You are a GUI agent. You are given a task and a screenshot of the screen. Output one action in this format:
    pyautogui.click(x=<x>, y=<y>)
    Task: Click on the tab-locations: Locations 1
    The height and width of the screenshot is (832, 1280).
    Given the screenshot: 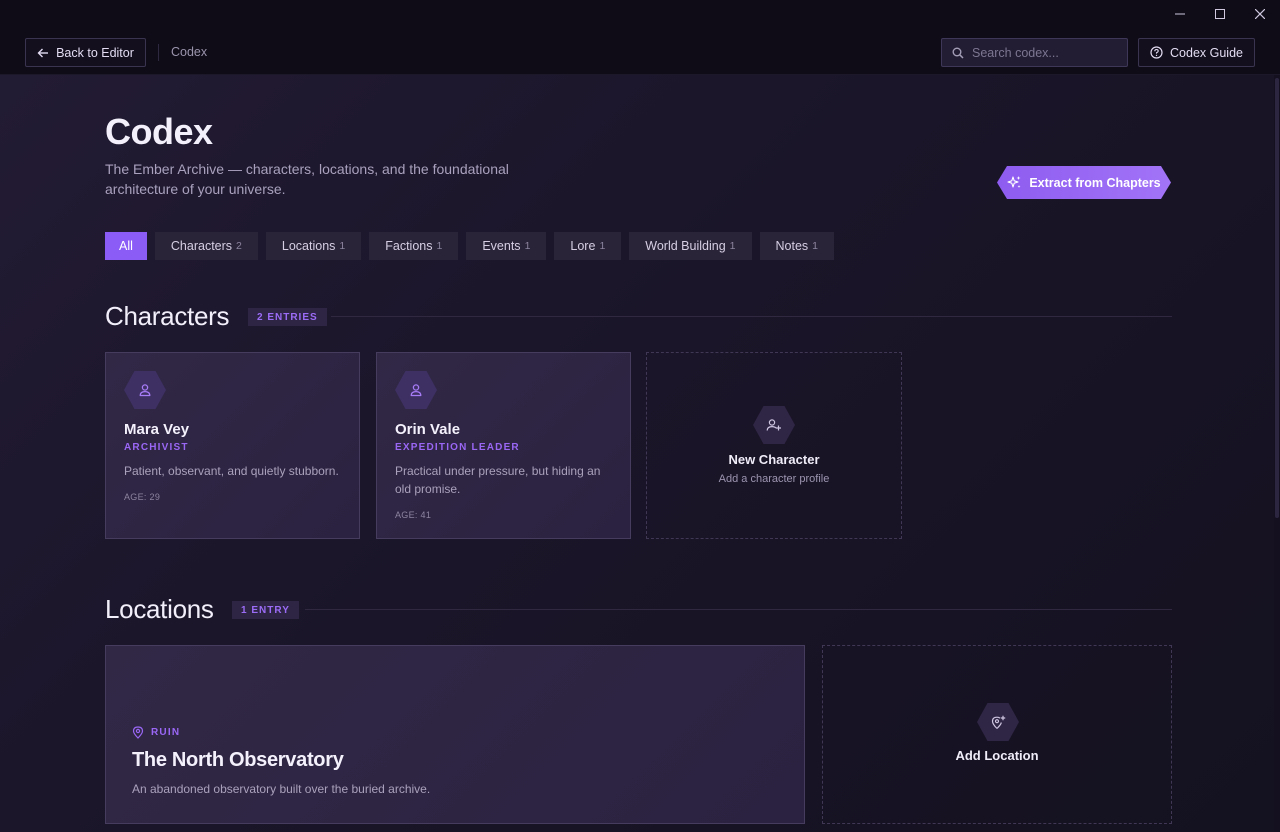 What is the action you would take?
    pyautogui.click(x=313, y=246)
    